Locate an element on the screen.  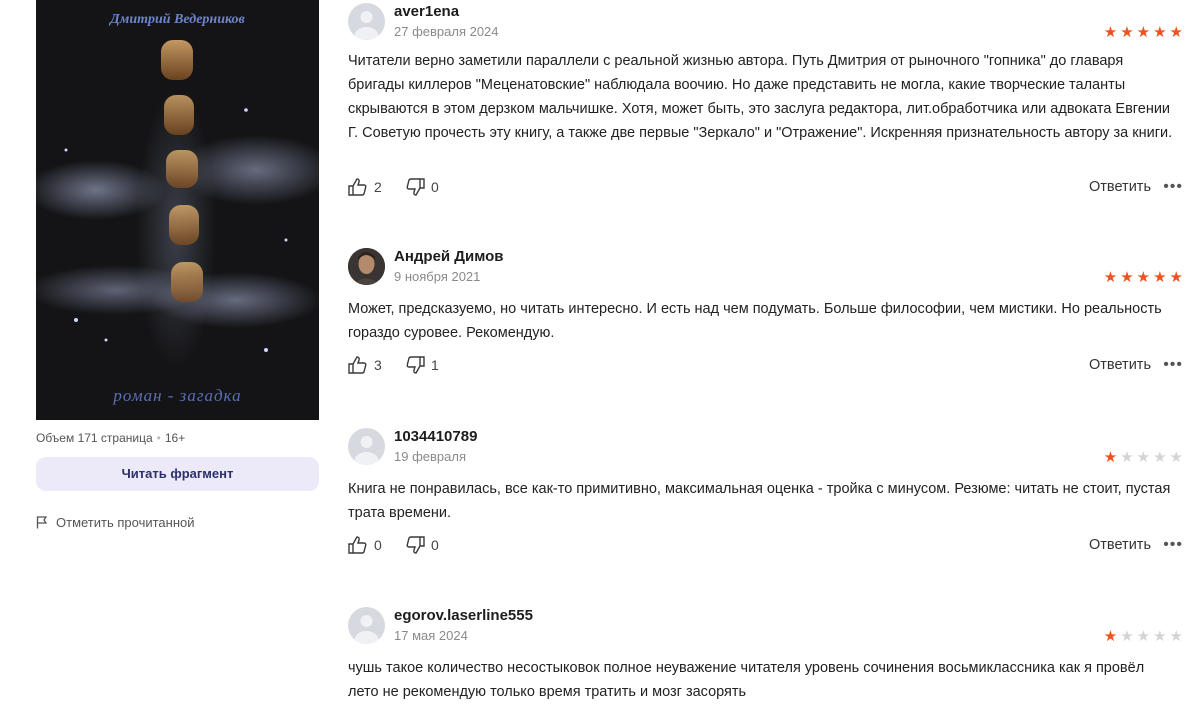
like-count: 2 is located at coordinates (378, 187).